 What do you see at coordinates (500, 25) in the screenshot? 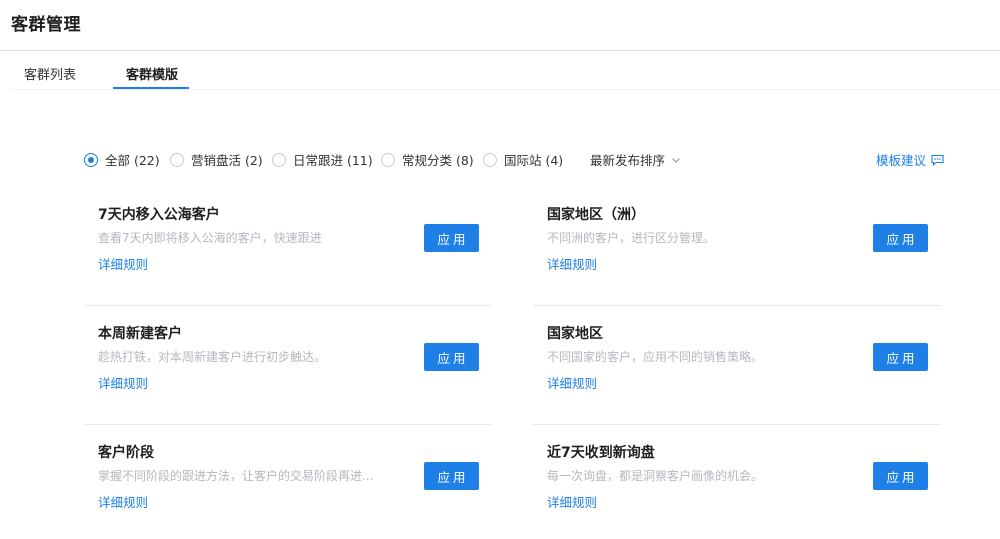
I see `top-bar: 客群管理` at bounding box center [500, 25].